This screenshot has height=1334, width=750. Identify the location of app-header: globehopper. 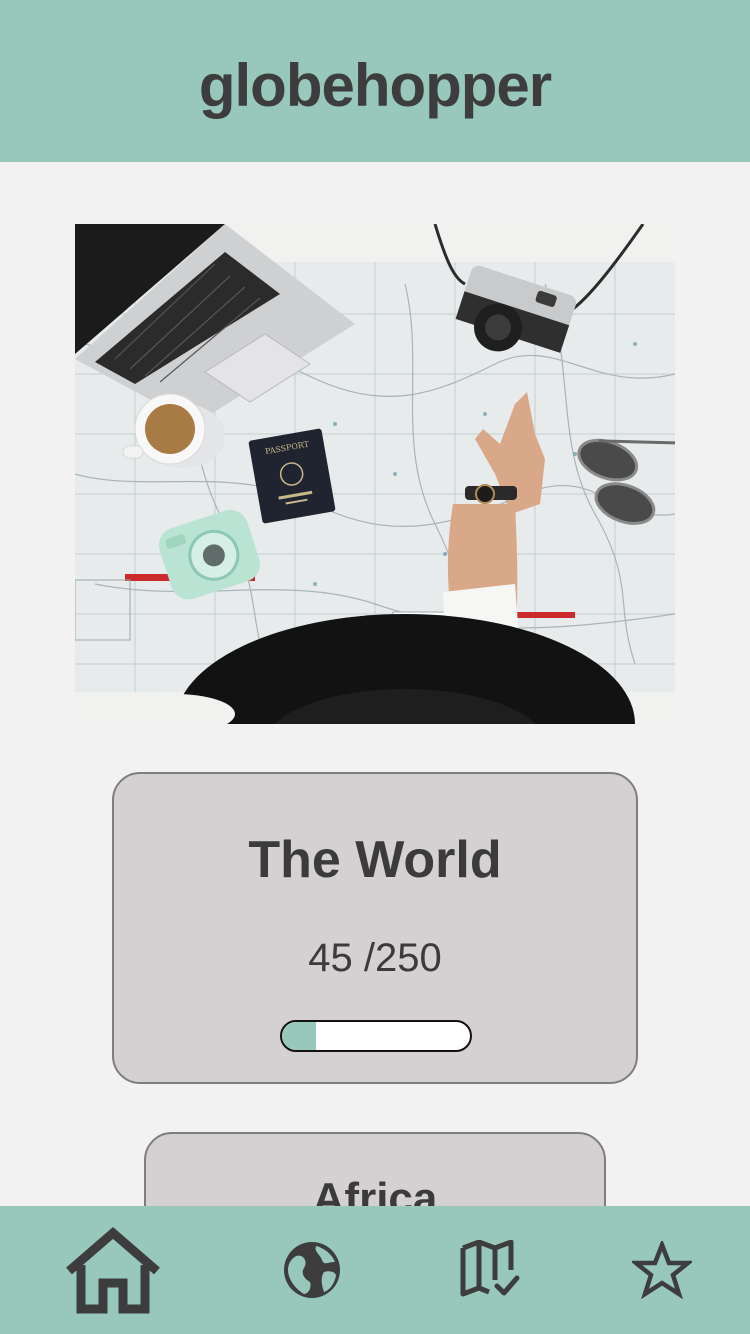
(375, 81).